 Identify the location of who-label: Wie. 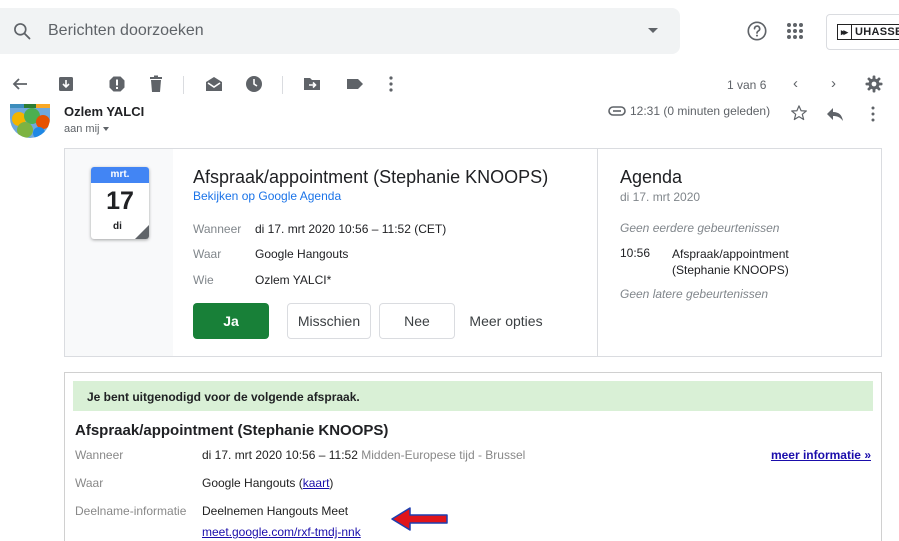
(203, 280).